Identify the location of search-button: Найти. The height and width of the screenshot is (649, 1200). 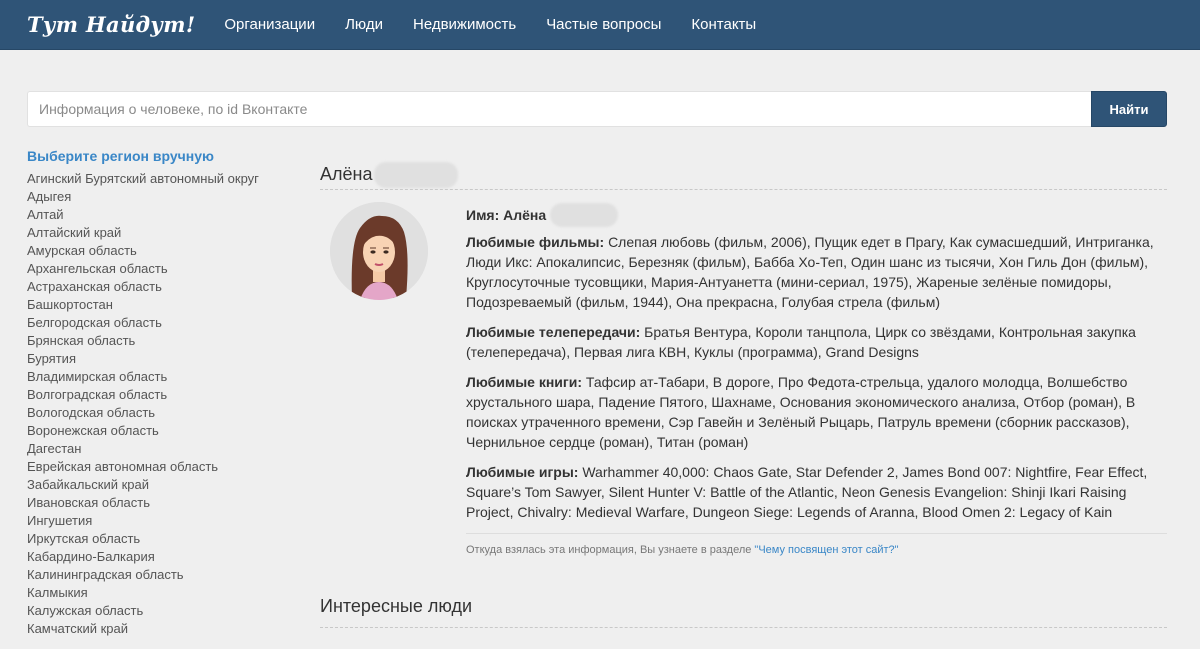
(1129, 109).